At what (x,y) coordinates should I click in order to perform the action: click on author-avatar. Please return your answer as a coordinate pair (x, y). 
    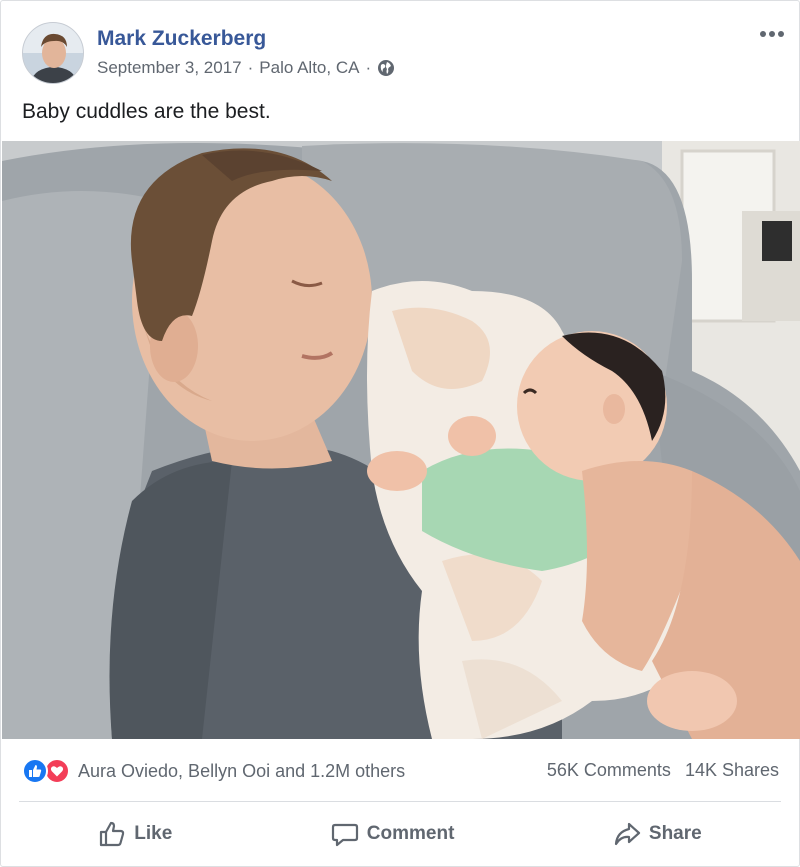
    Looking at the image, I should click on (53, 53).